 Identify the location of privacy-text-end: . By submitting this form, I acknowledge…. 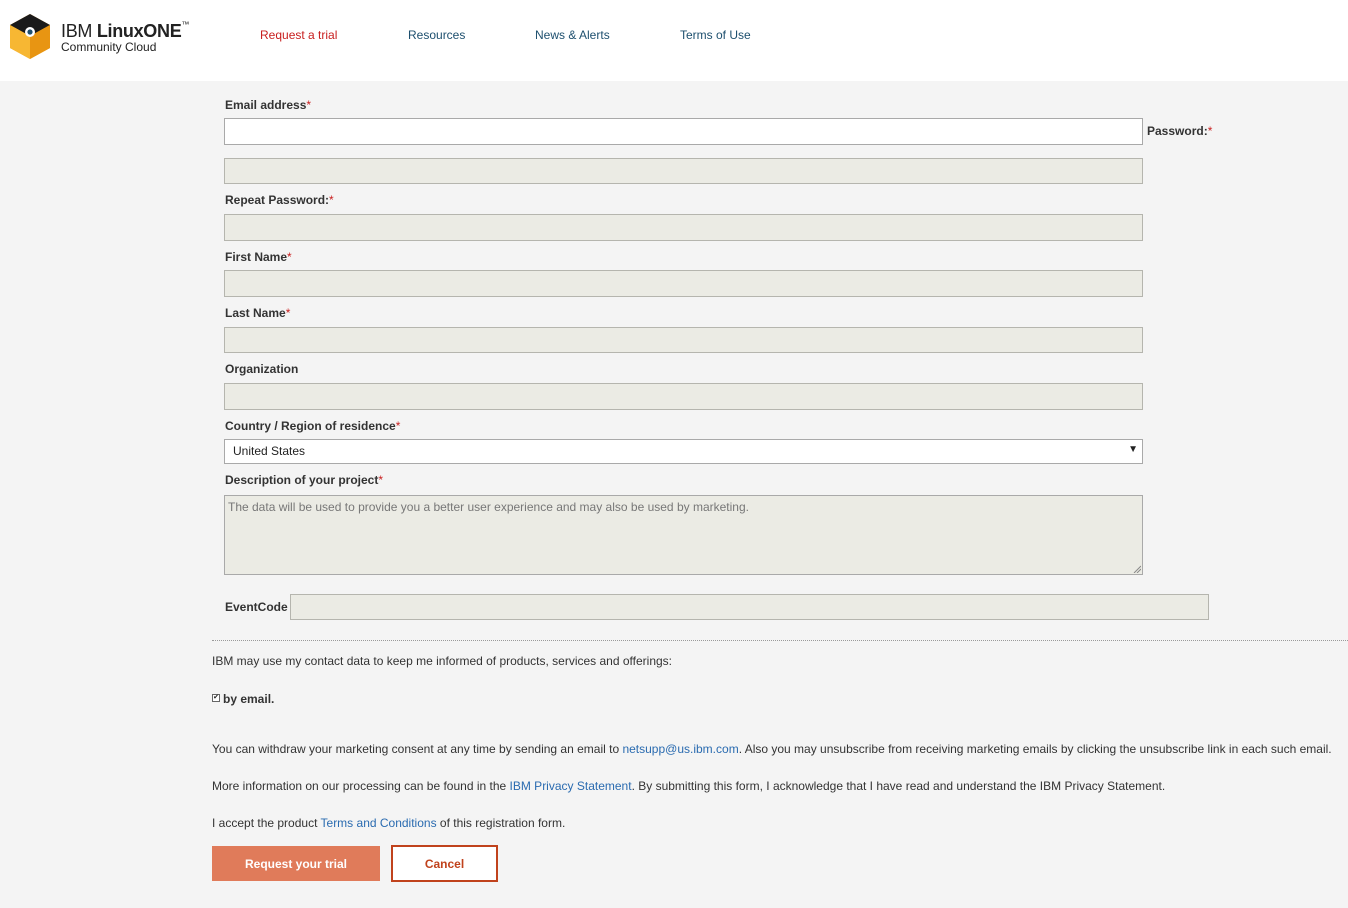
(898, 786).